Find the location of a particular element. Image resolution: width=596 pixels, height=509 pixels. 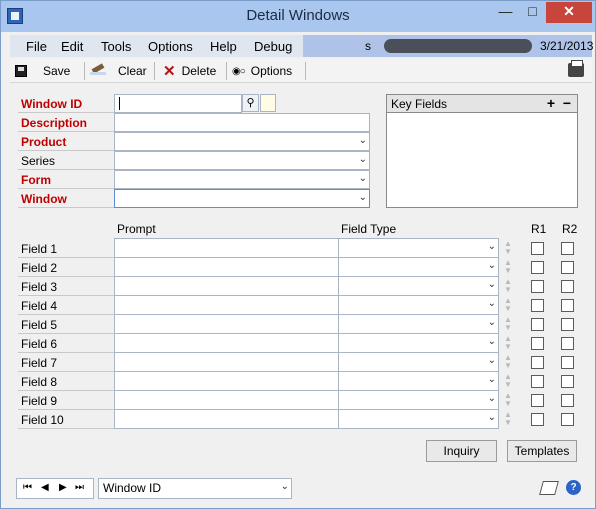

prompt-column-header: Prompt is located at coordinates (136, 229).